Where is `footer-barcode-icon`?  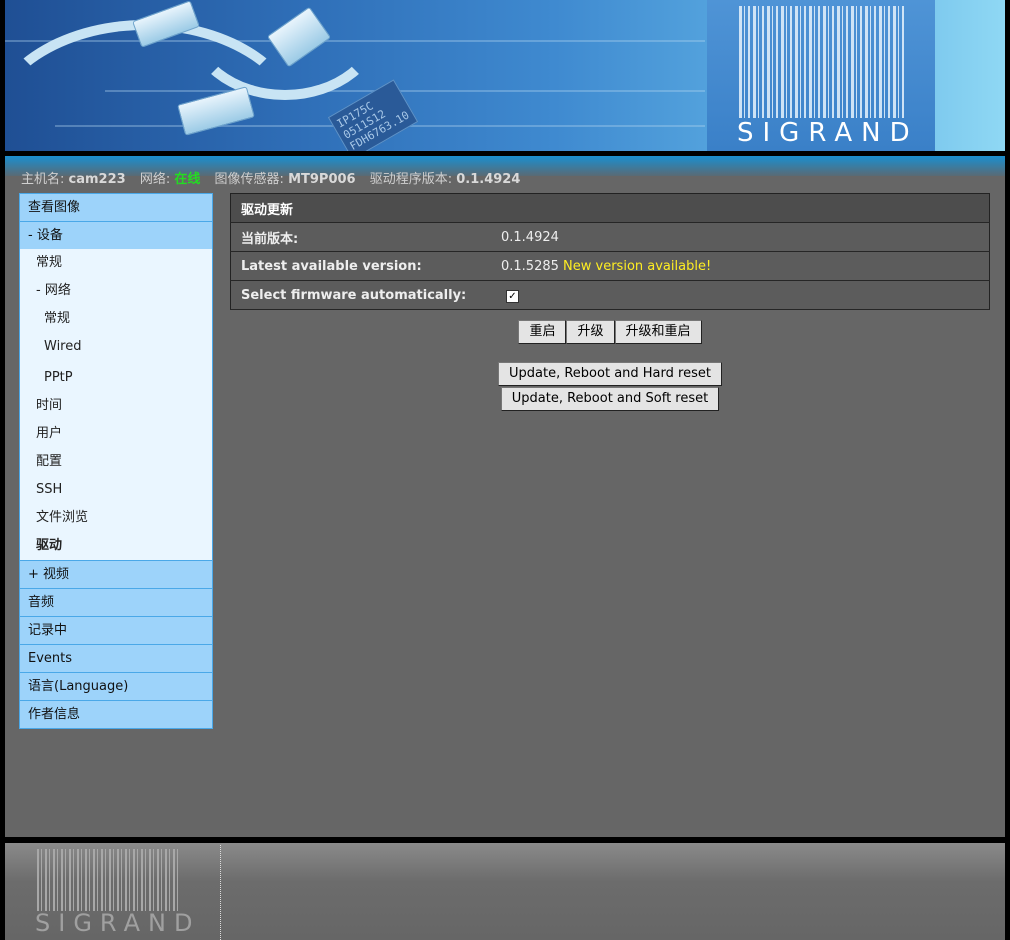 footer-barcode-icon is located at coordinates (109, 880).